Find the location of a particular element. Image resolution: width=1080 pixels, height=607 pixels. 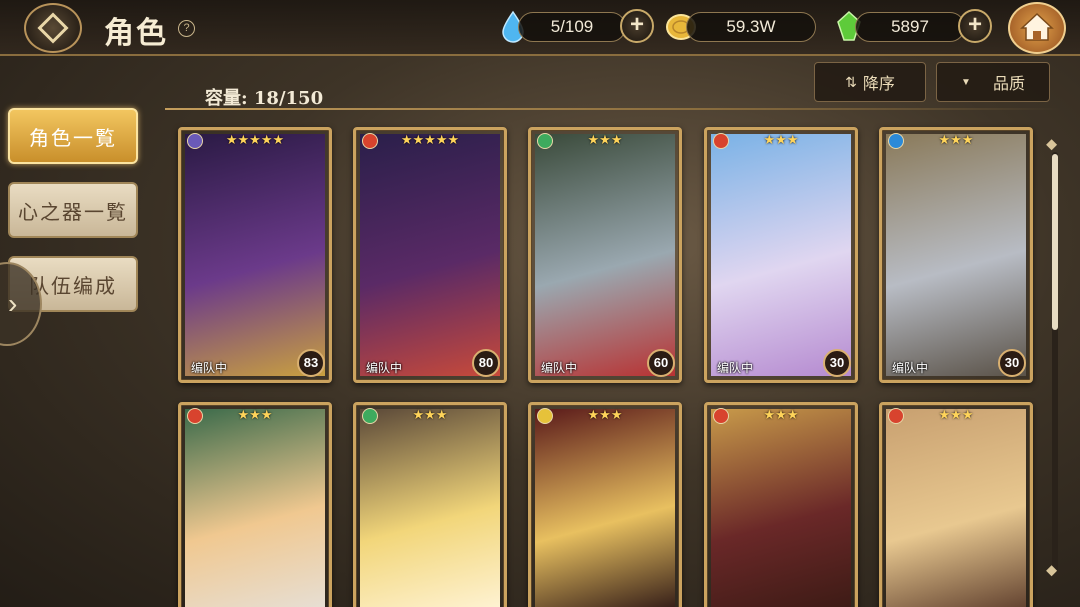

level-badge: 83 is located at coordinates (311, 363).